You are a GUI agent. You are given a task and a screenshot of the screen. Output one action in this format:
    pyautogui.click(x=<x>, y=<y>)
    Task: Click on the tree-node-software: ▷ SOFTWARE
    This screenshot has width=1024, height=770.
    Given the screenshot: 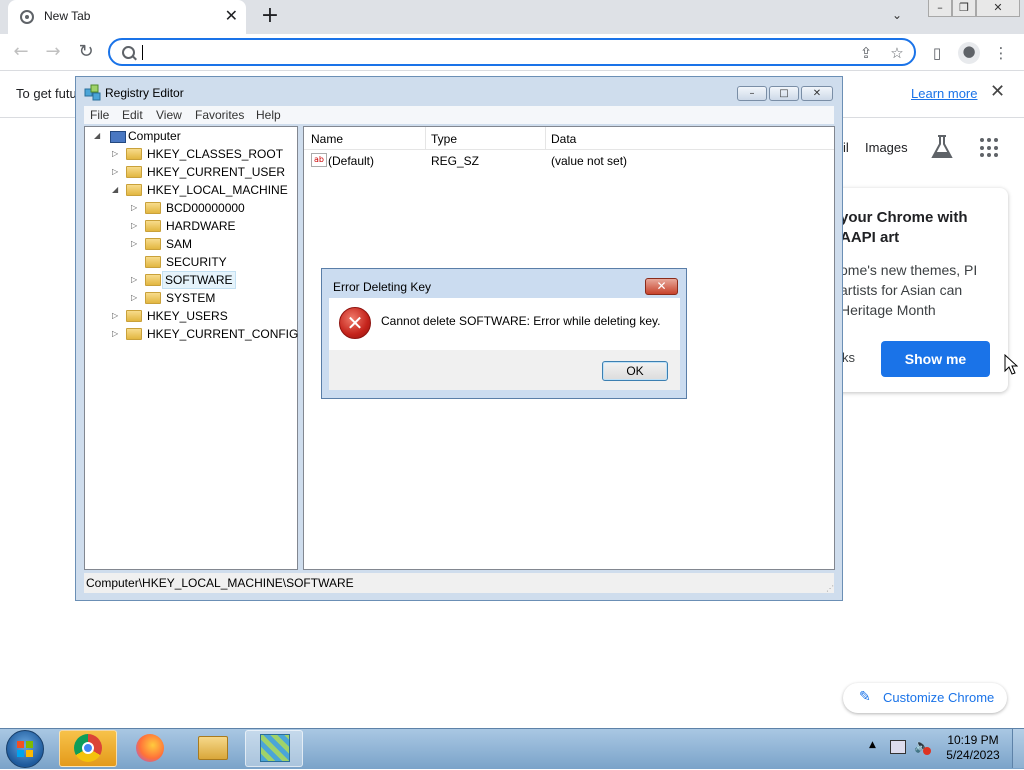 What is the action you would take?
    pyautogui.click(x=211, y=280)
    